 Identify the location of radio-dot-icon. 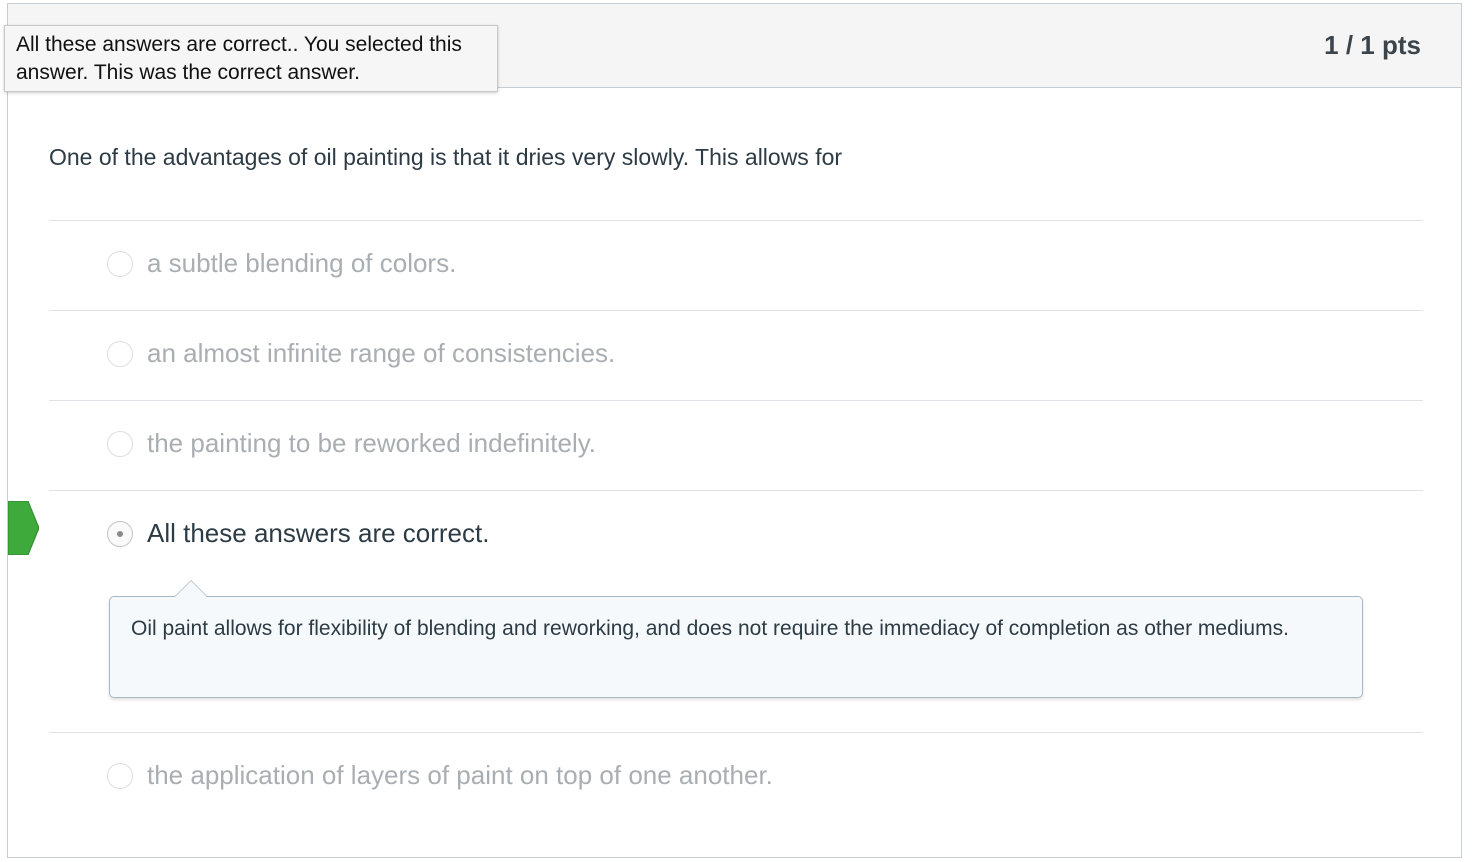
(120, 534).